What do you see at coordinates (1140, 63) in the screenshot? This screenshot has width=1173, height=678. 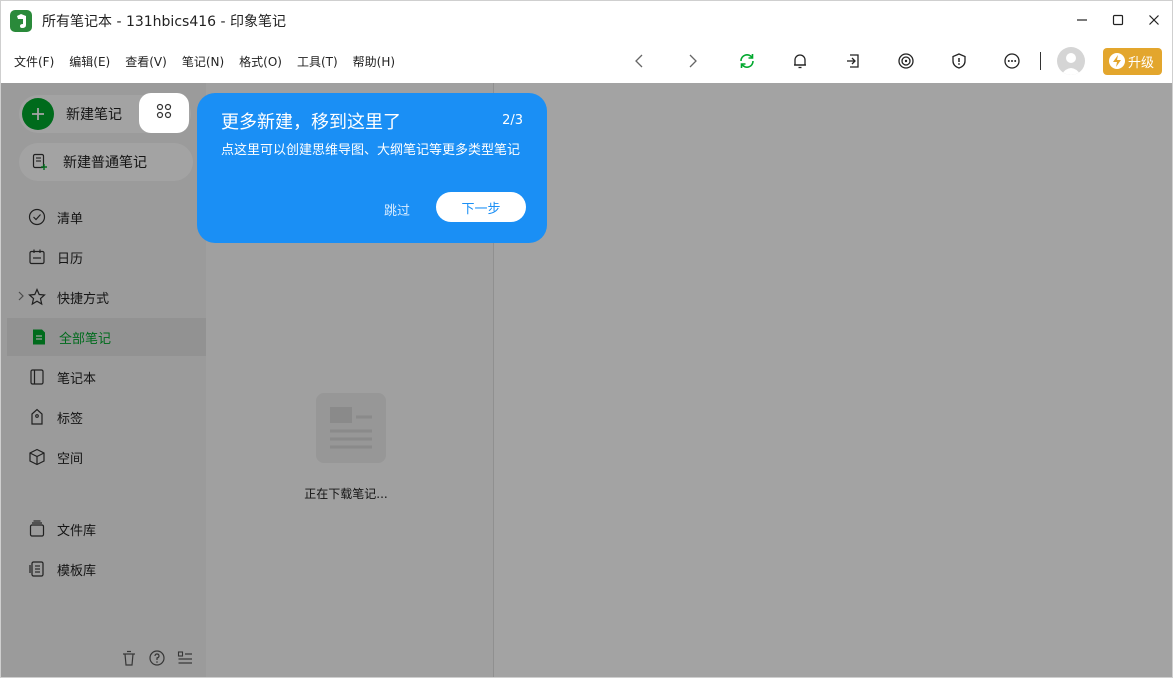 I see `upgrade-label: 升级` at bounding box center [1140, 63].